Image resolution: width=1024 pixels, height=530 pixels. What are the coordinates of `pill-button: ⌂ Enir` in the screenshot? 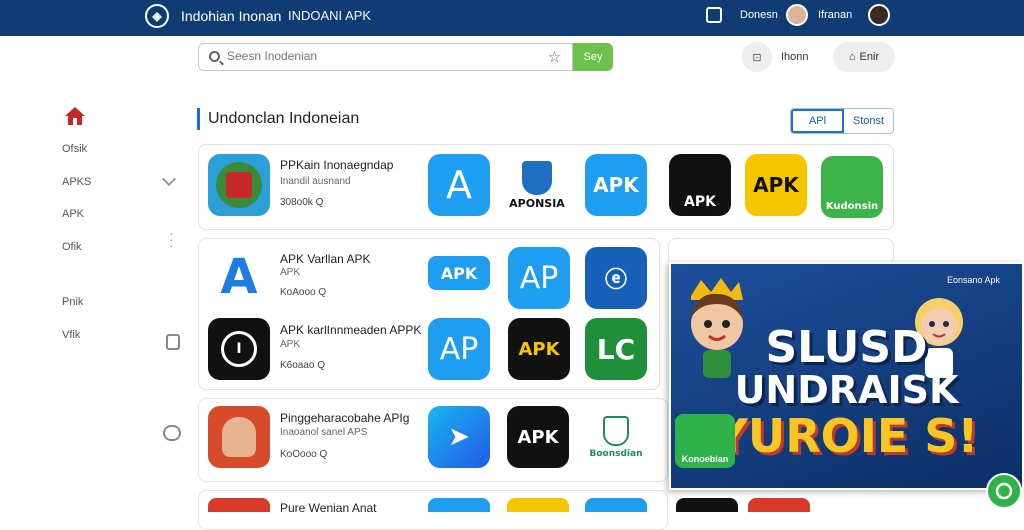 It's located at (864, 57).